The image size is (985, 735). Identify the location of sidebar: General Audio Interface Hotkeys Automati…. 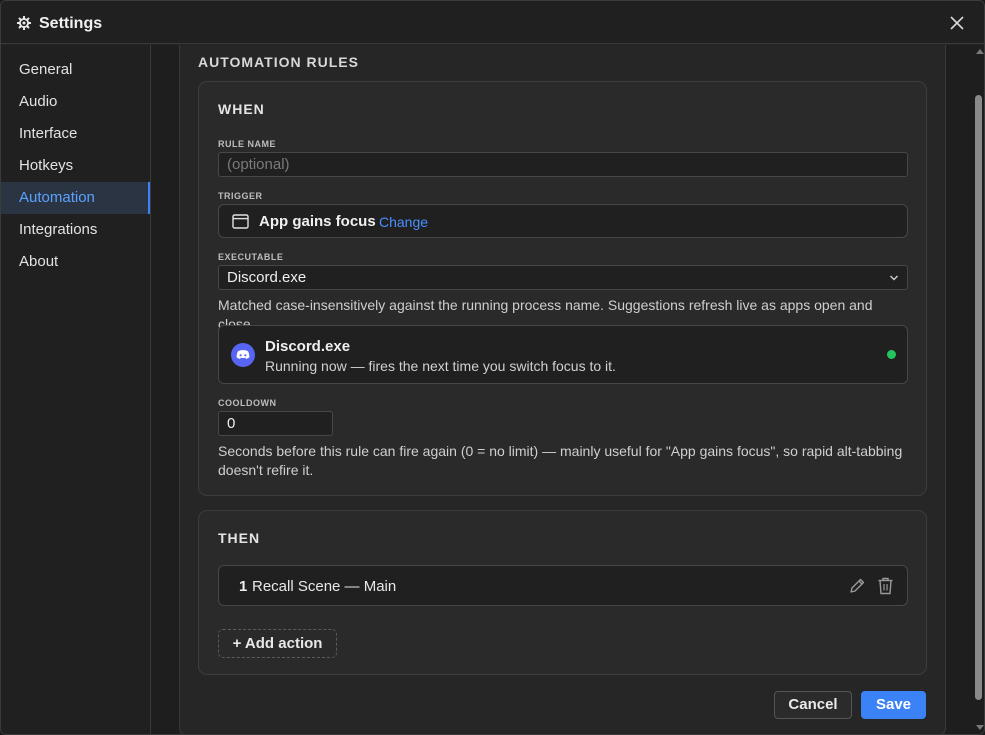
(76, 389).